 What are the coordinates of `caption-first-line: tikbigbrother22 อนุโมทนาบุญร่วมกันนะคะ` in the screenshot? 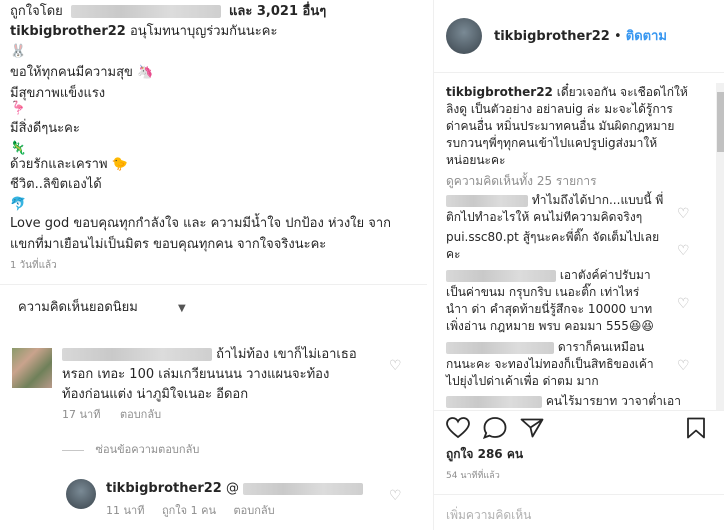 It's located at (143, 32).